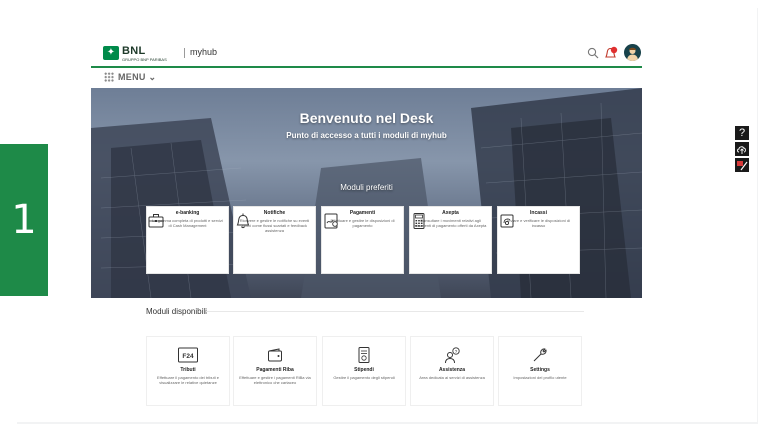 This screenshot has width=758, height=424. I want to click on app-name: myhub, so click(204, 52).